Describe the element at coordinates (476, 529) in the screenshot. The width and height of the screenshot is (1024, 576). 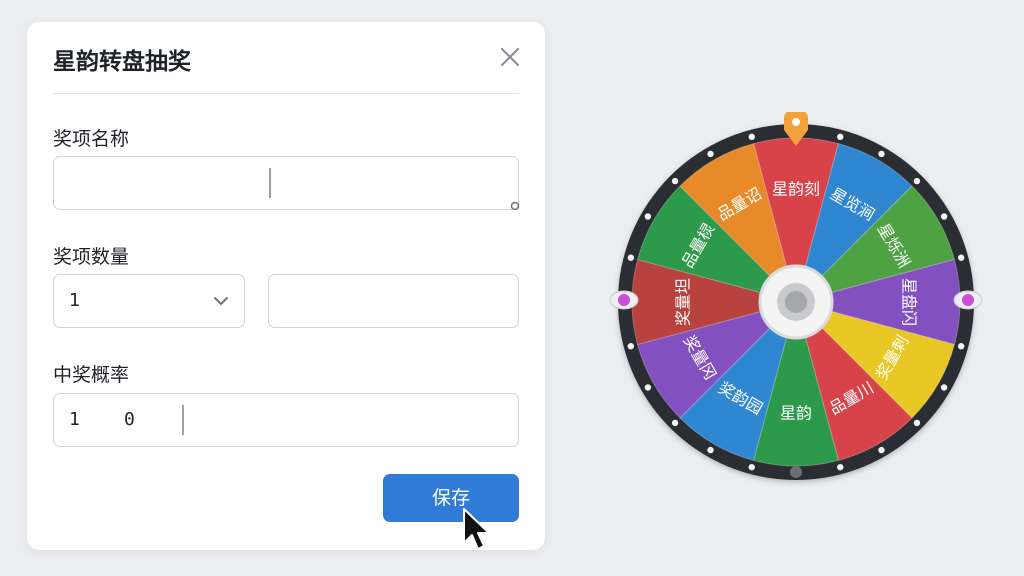
I see `mouse-pointer-icon` at that location.